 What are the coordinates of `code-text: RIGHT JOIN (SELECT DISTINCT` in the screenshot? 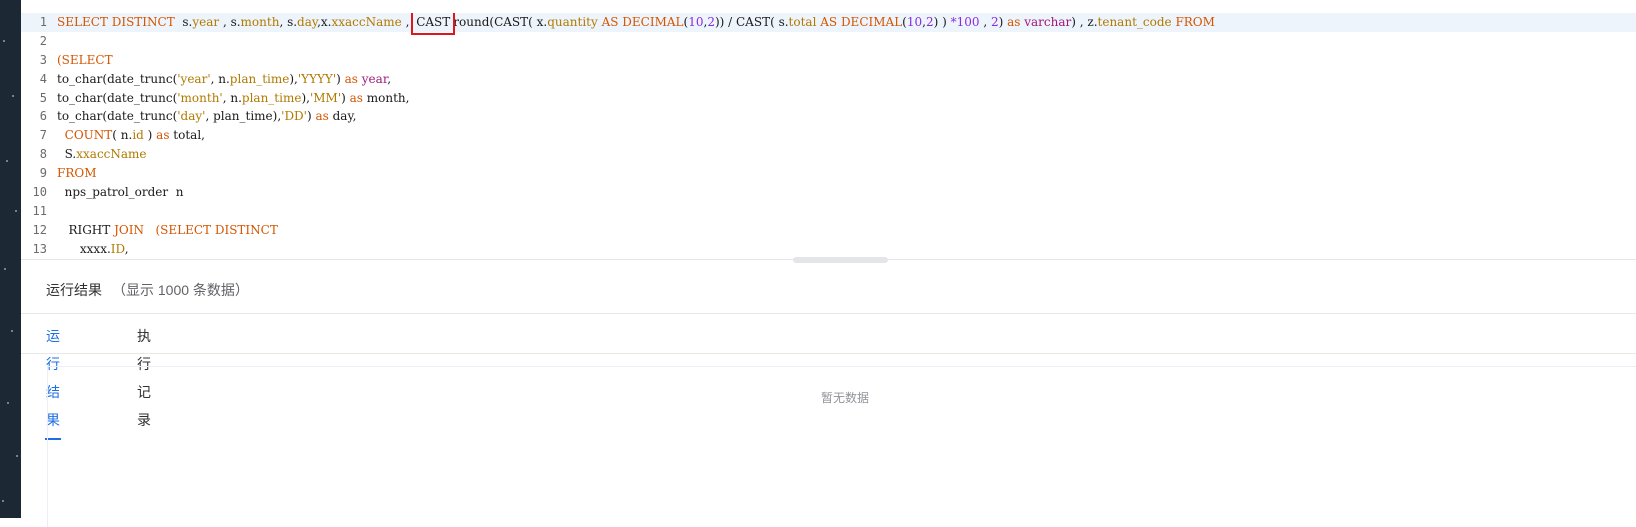 It's located at (167, 230).